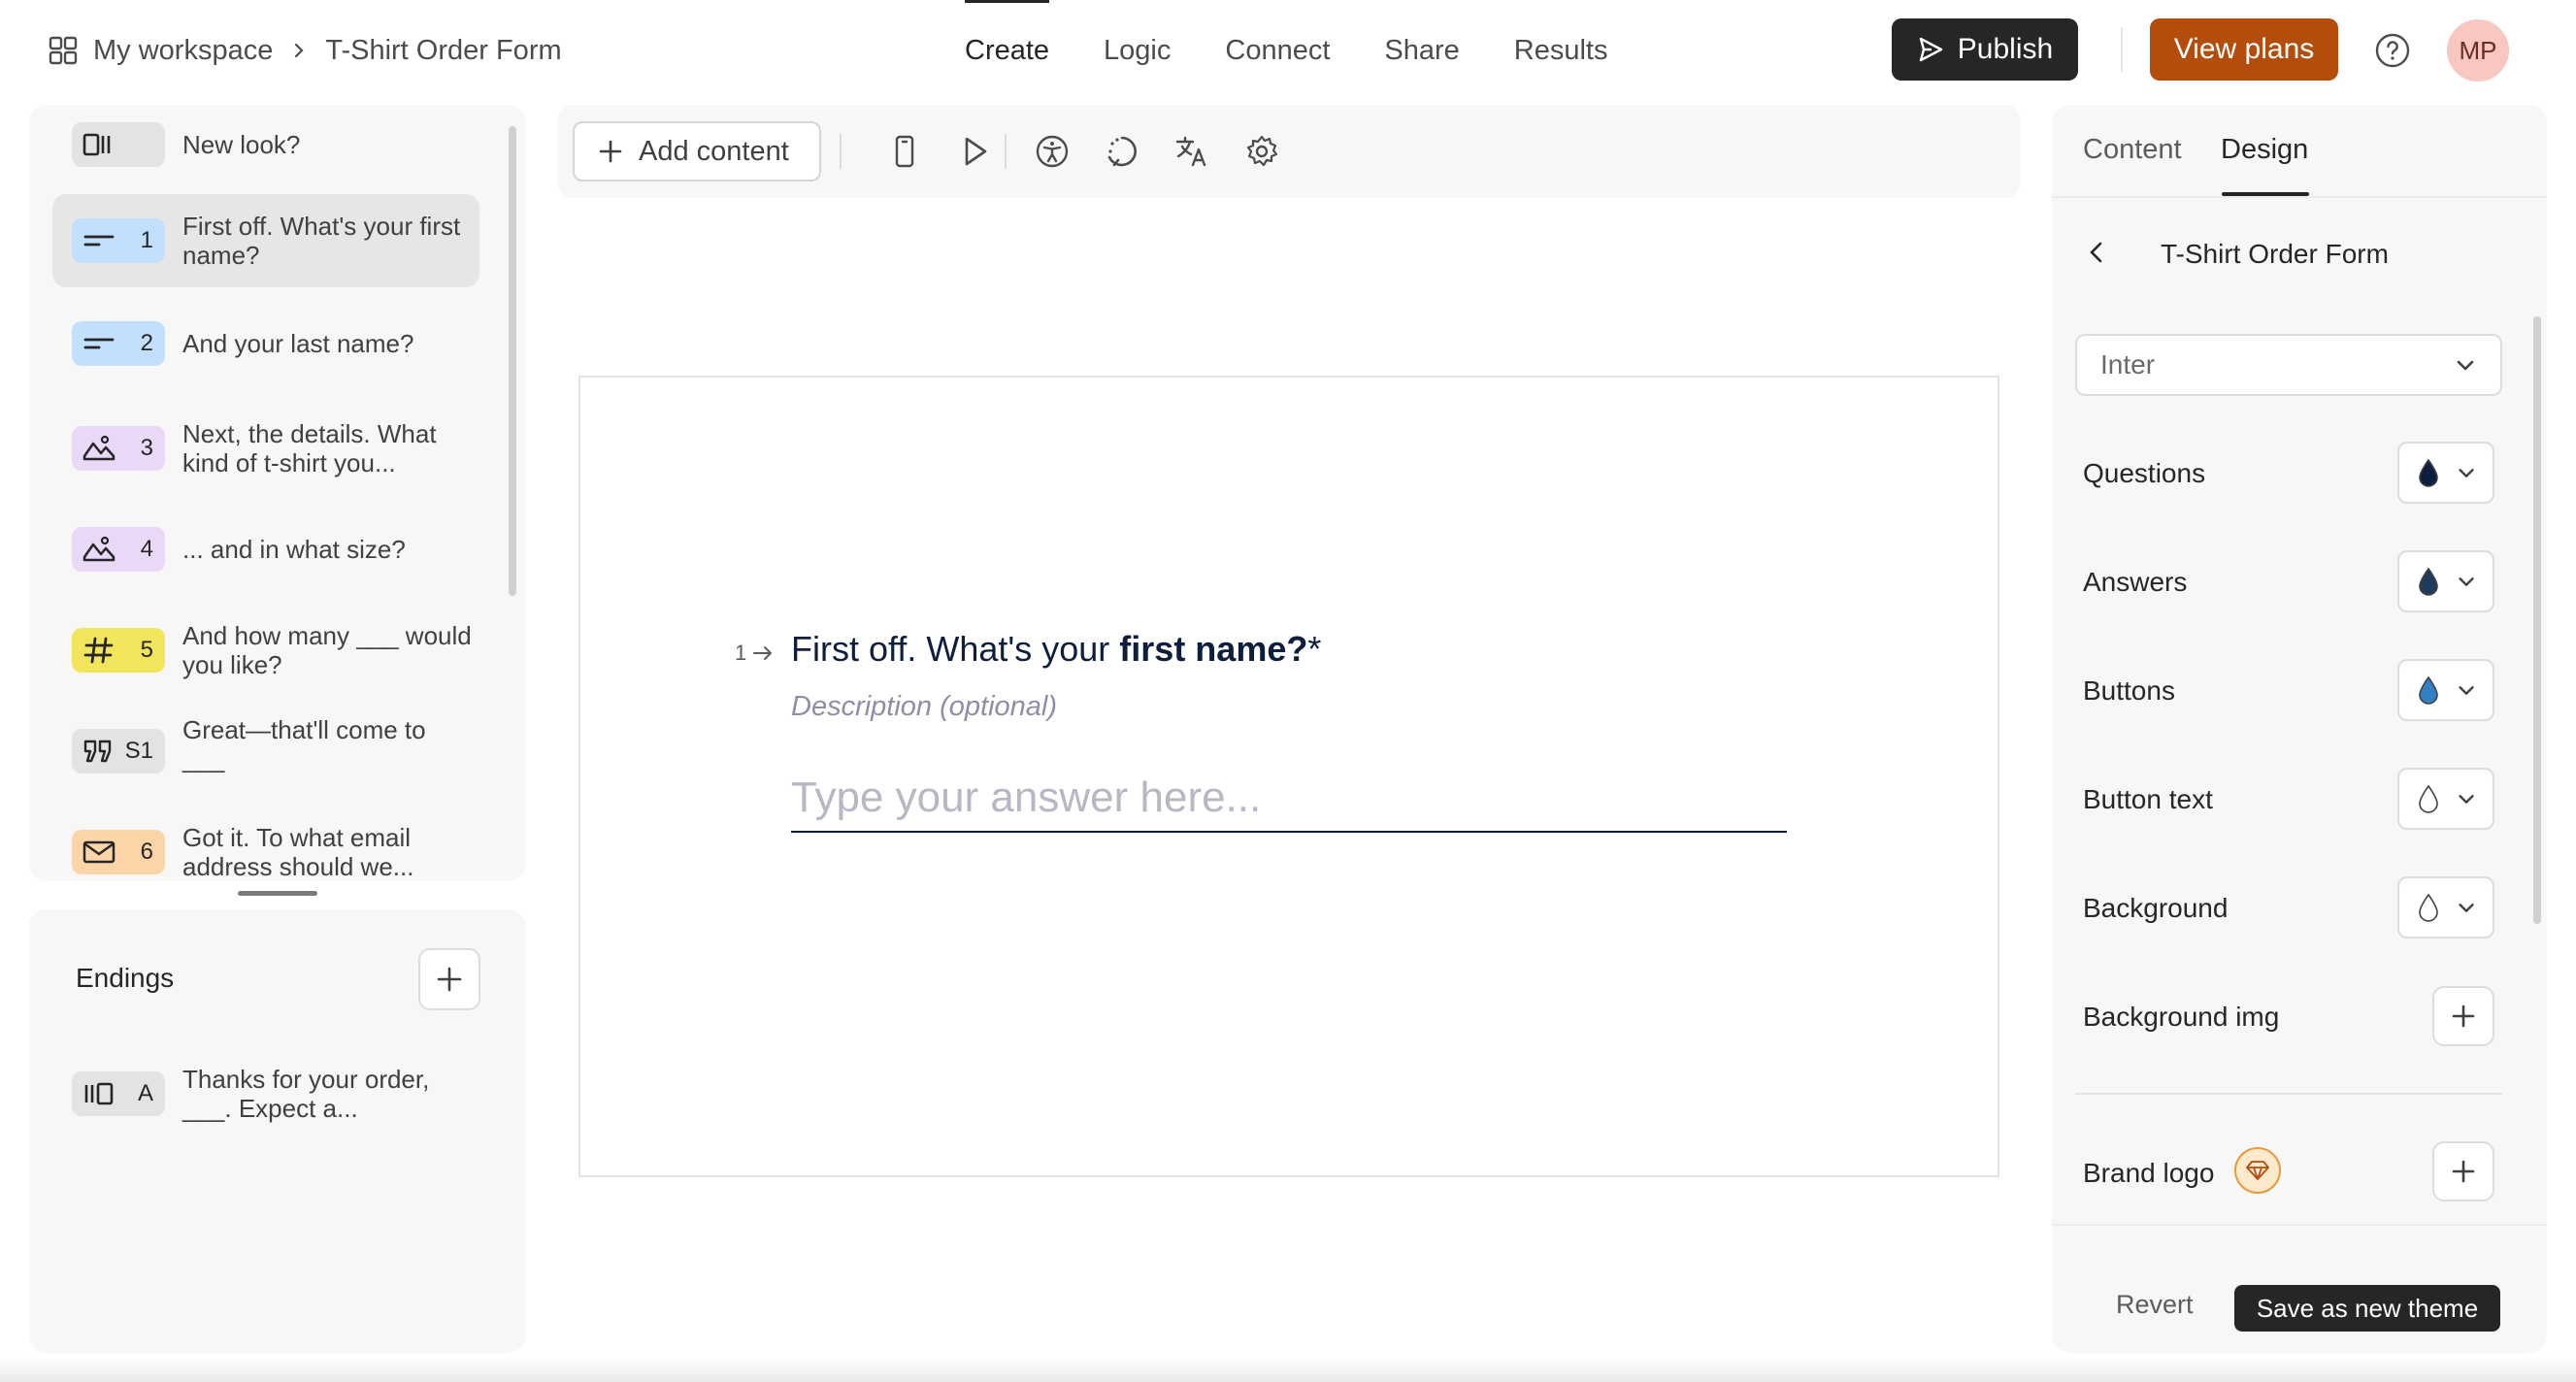 The width and height of the screenshot is (2576, 1382). What do you see at coordinates (1122, 151) in the screenshot?
I see `theme-loading-icon` at bounding box center [1122, 151].